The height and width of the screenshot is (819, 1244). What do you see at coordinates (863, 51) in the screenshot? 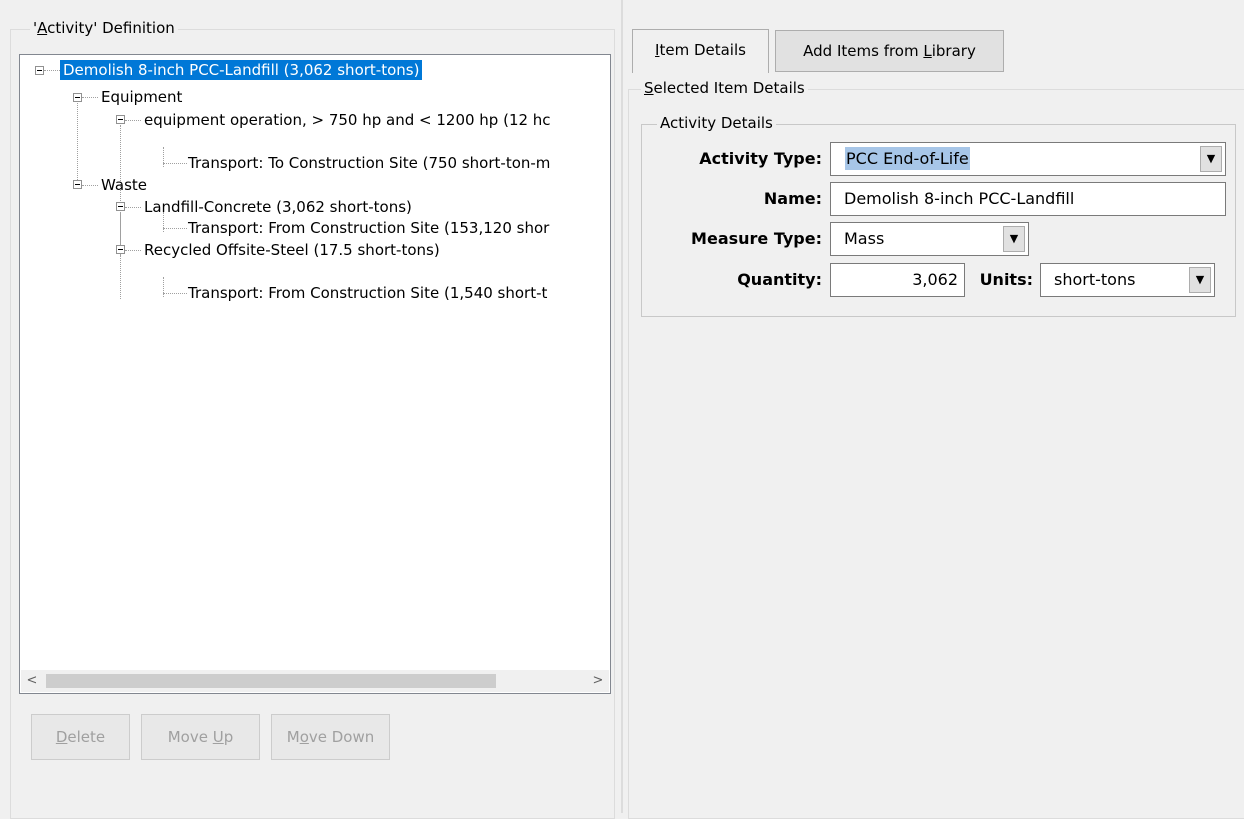
I see `add-items-label-pre: Add Items from` at bounding box center [863, 51].